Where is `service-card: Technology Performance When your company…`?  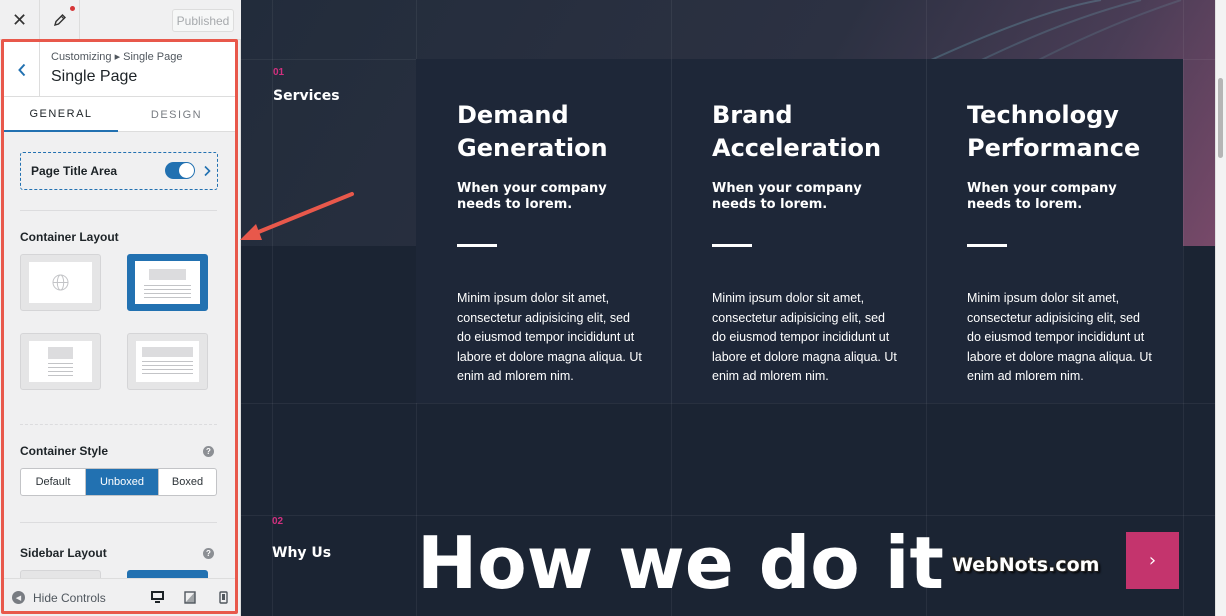
service-card: Technology Performance When your company… is located at coordinates (1053, 231).